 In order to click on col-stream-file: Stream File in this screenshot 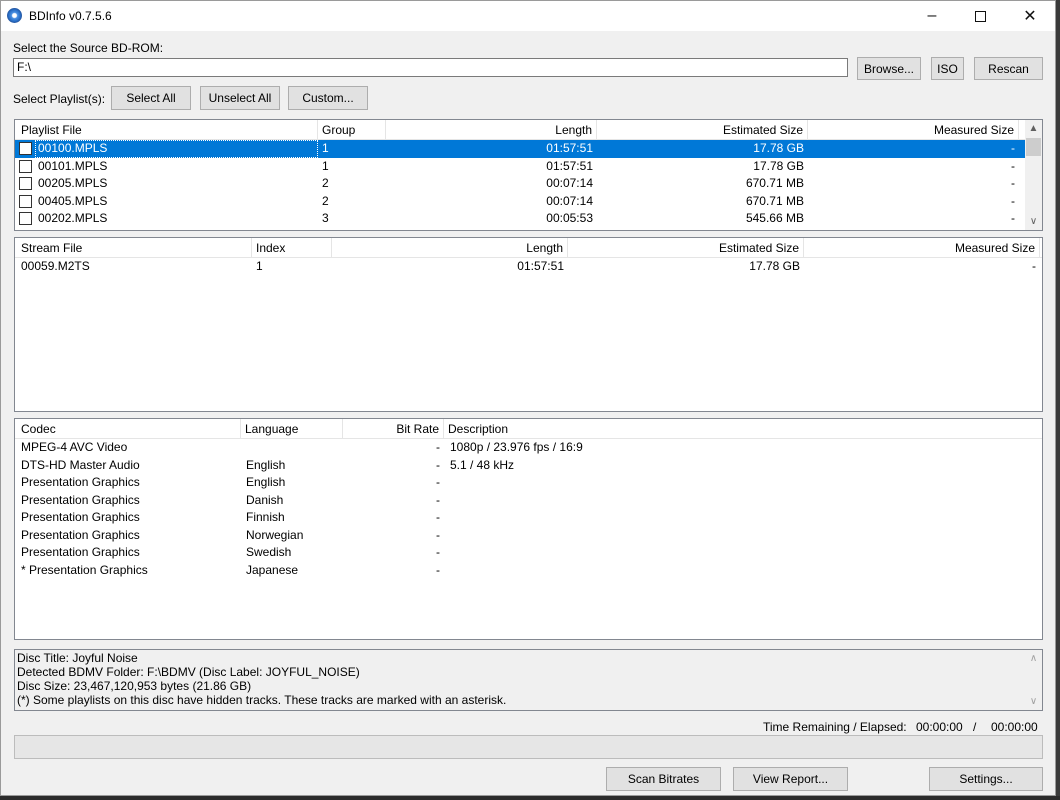, I will do `click(133, 248)`.